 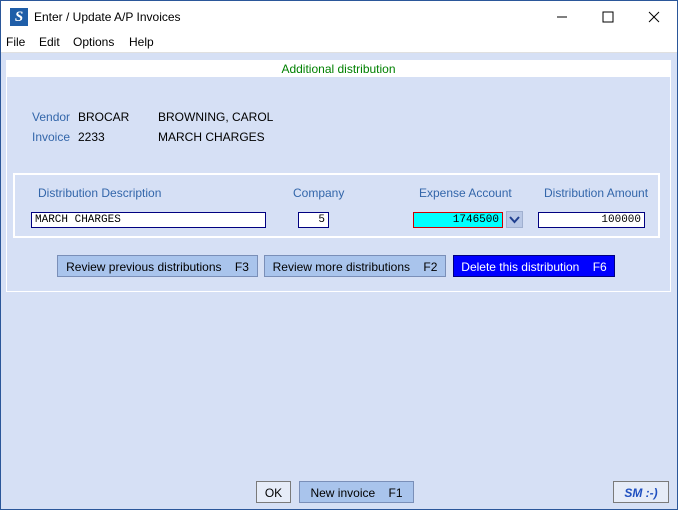 What do you see at coordinates (596, 193) in the screenshot?
I see `col-head-amount: Distribution Amount` at bounding box center [596, 193].